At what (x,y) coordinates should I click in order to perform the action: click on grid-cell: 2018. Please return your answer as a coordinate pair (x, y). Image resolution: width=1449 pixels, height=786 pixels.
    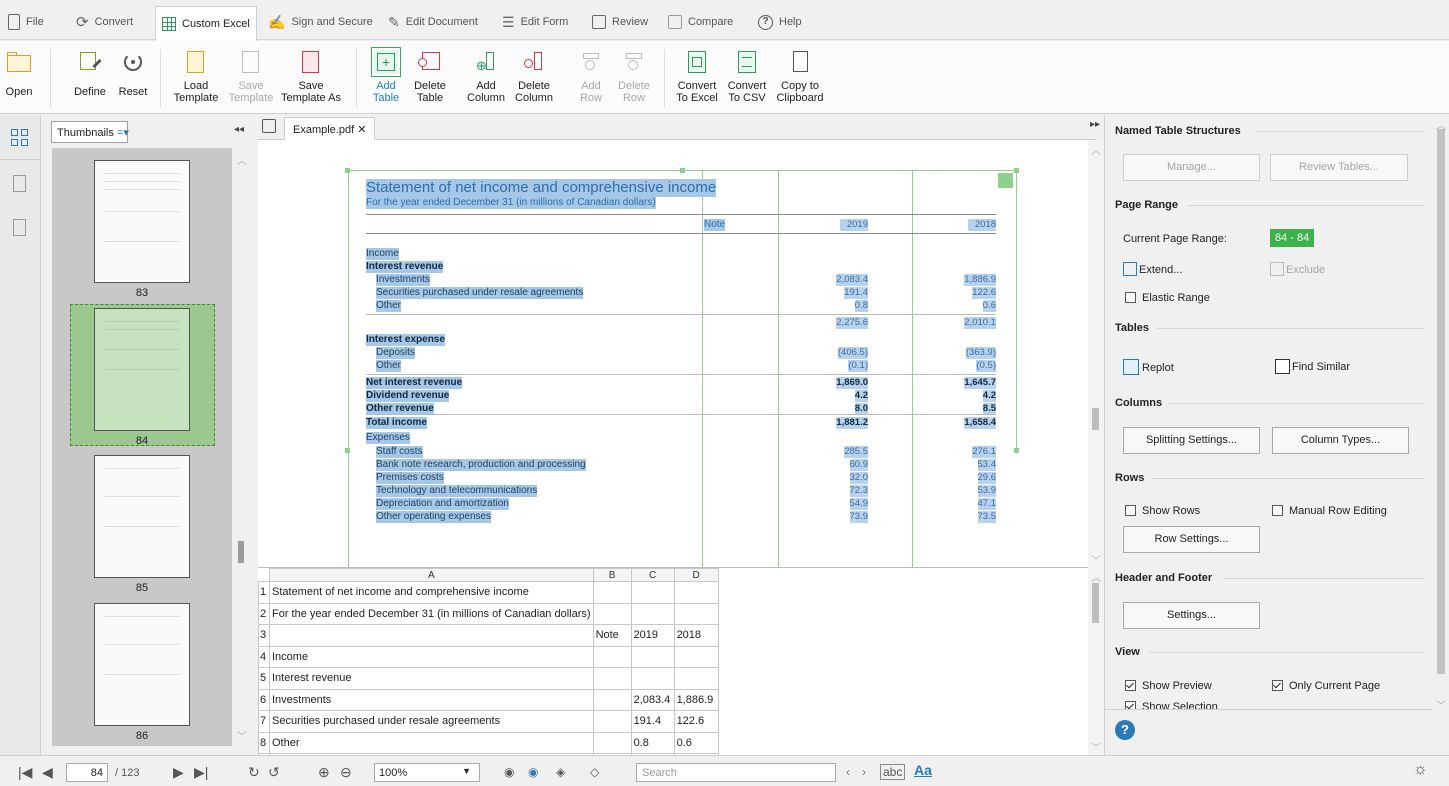
    Looking at the image, I should click on (696, 635).